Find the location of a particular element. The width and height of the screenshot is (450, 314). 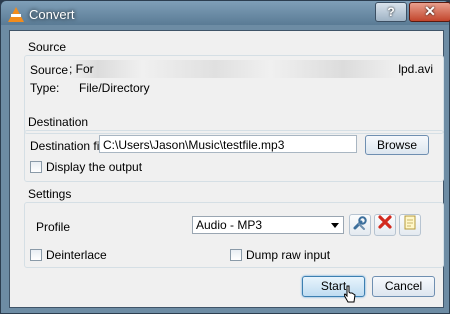

cancel-button: Cancel is located at coordinates (403, 286).